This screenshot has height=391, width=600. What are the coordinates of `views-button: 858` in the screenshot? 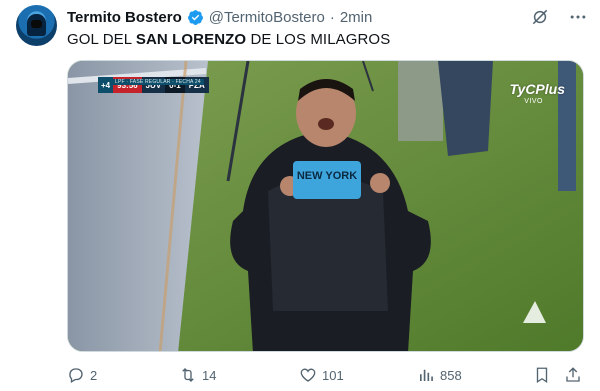 It's located at (439, 375).